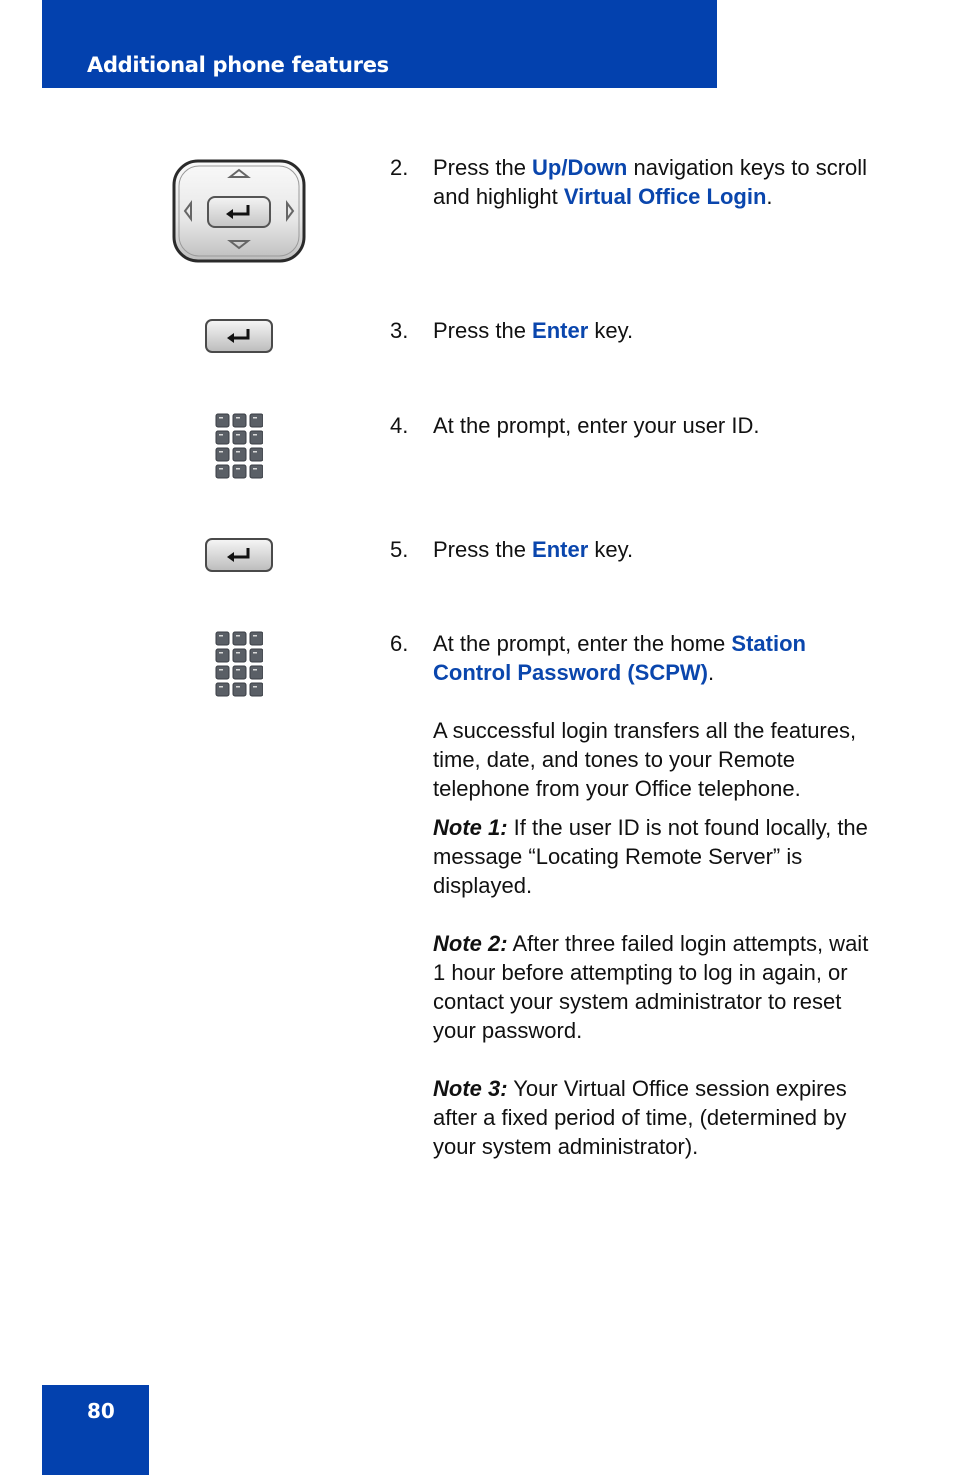 The image size is (954, 1475). I want to click on note-label: Note 3:, so click(470, 1088).